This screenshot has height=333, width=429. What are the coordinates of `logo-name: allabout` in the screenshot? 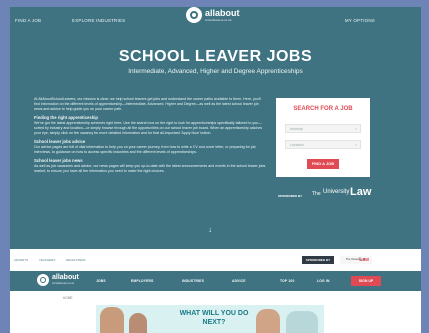 It's located at (222, 13).